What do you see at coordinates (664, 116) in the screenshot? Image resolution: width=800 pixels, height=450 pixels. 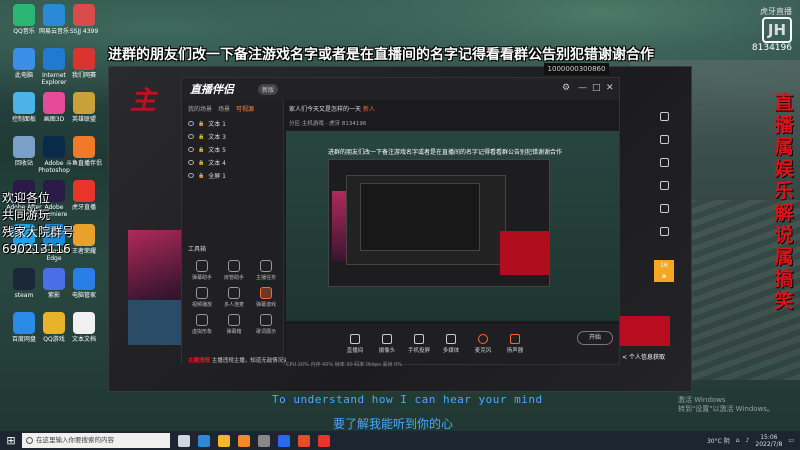 I see `home-icon` at bounding box center [664, 116].